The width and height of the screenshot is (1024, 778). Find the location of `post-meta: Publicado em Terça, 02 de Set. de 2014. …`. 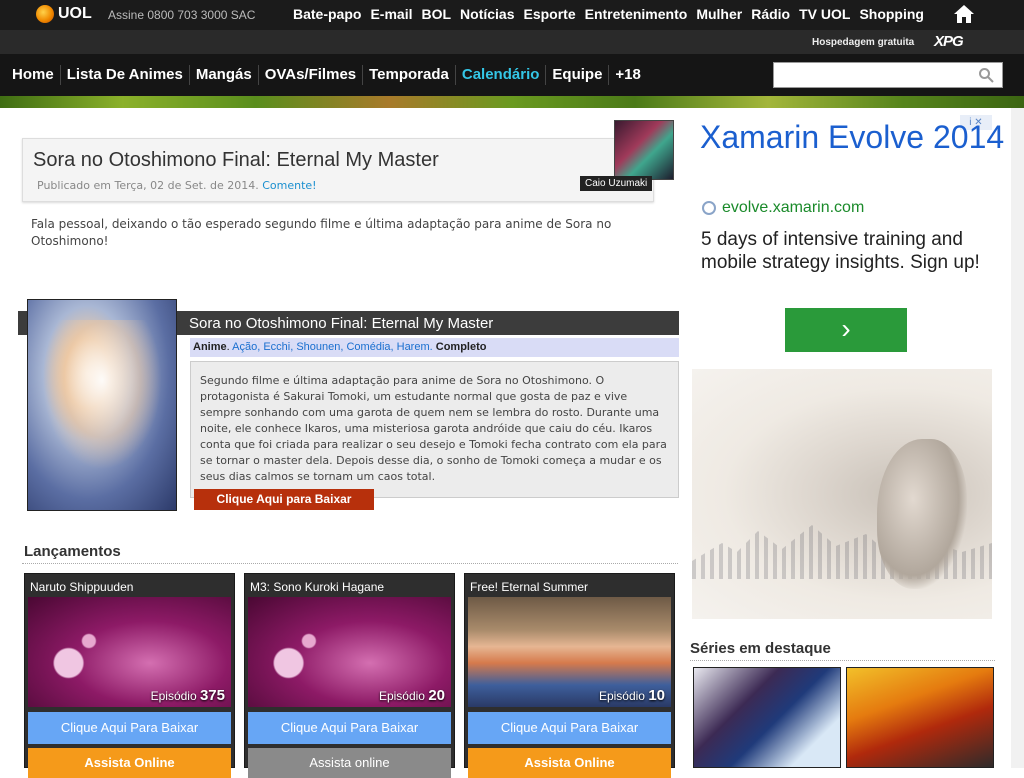

post-meta: Publicado em Terça, 02 de Set. de 2014. … is located at coordinates (177, 185).